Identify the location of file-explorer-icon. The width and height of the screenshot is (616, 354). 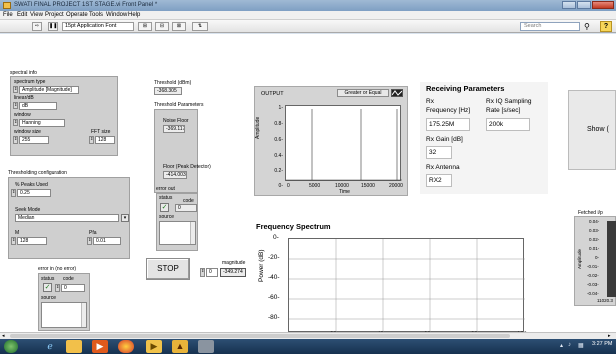
(74, 346).